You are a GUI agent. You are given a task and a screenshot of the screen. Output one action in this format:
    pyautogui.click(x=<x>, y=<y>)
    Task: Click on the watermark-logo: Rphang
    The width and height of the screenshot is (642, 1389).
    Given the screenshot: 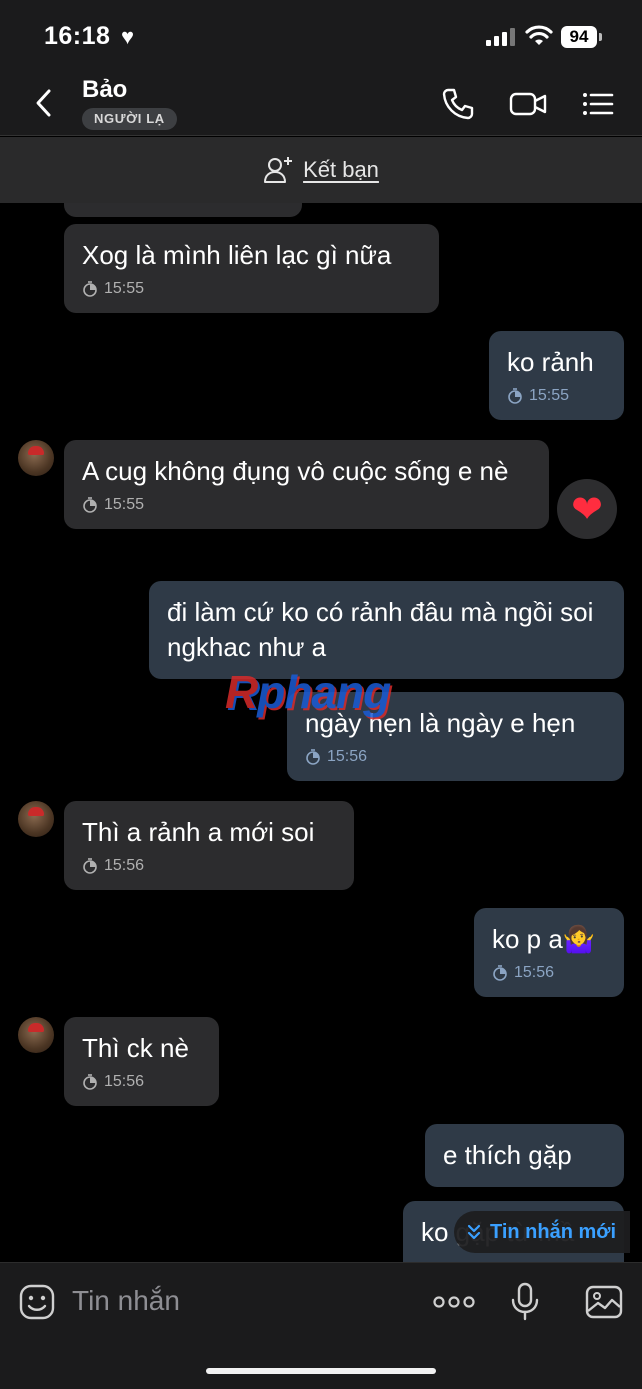 What is the action you would take?
    pyautogui.click(x=308, y=692)
    